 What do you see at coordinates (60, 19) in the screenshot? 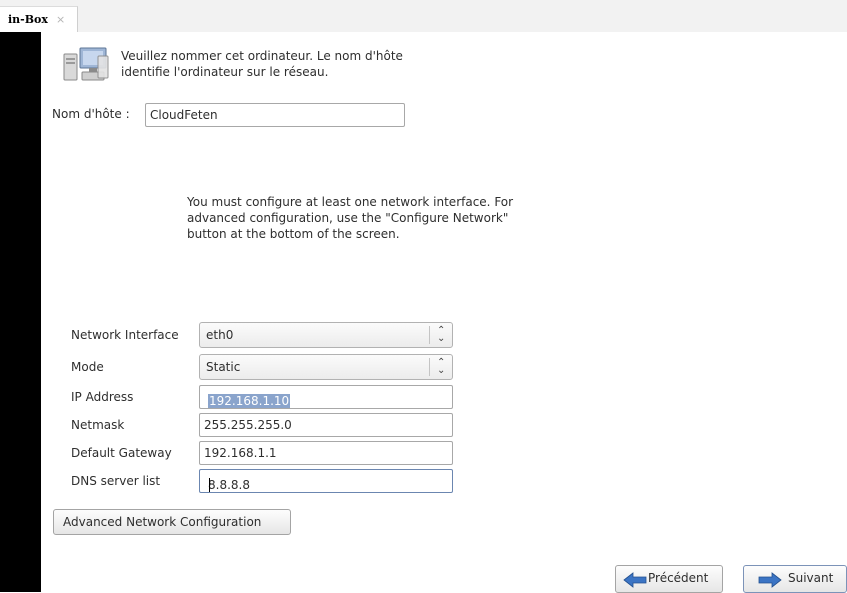
I see `tab-close-icon: ×` at bounding box center [60, 19].